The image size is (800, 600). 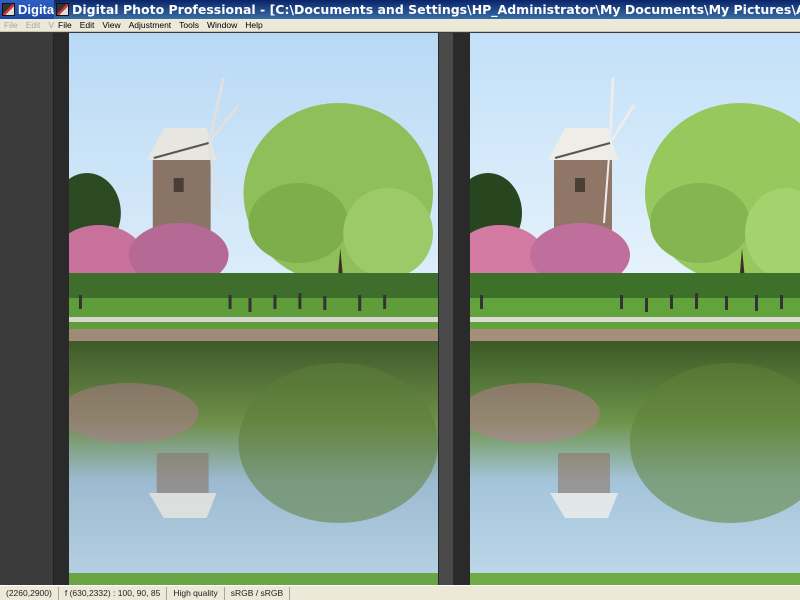 What do you see at coordinates (258, 593) in the screenshot?
I see `status-color-space: sRGB / sRGB` at bounding box center [258, 593].